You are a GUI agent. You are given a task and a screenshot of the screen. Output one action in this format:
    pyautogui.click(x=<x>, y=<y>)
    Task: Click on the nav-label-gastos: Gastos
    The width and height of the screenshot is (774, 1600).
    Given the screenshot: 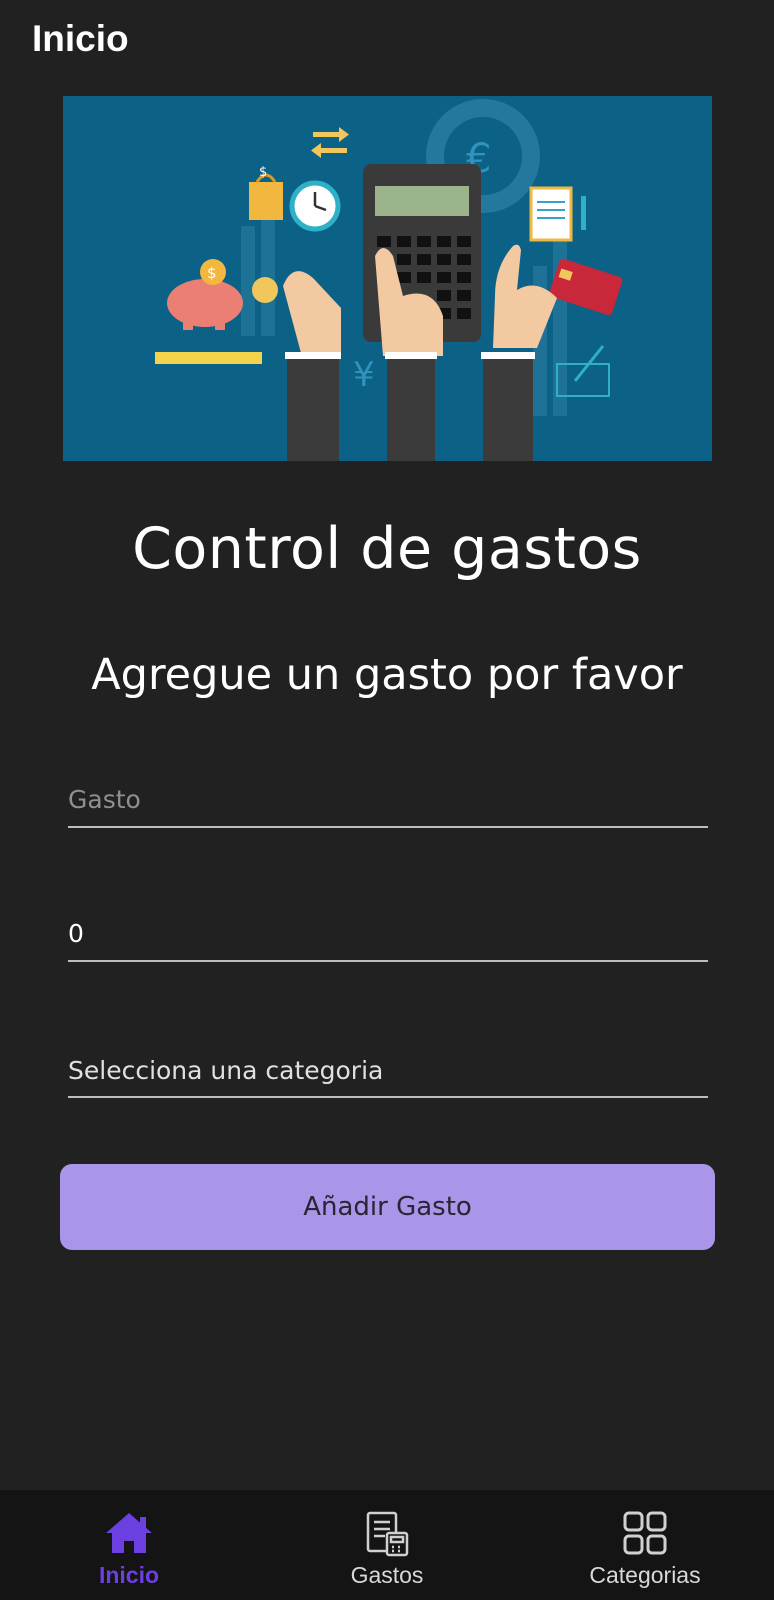 What is the action you would take?
    pyautogui.click(x=387, y=1575)
    